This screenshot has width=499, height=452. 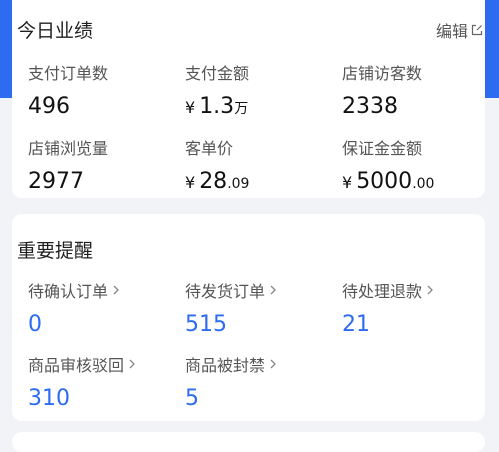 What do you see at coordinates (217, 106) in the screenshot?
I see `metric-value: ¥1.3万` at bounding box center [217, 106].